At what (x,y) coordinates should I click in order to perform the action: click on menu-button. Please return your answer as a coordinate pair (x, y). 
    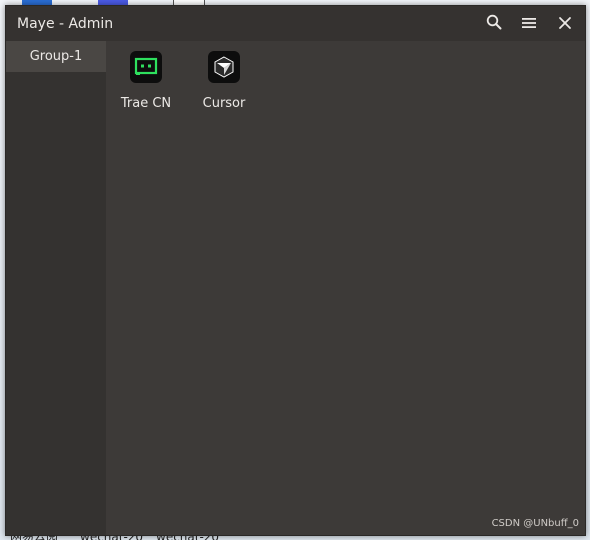
    Looking at the image, I should click on (529, 24).